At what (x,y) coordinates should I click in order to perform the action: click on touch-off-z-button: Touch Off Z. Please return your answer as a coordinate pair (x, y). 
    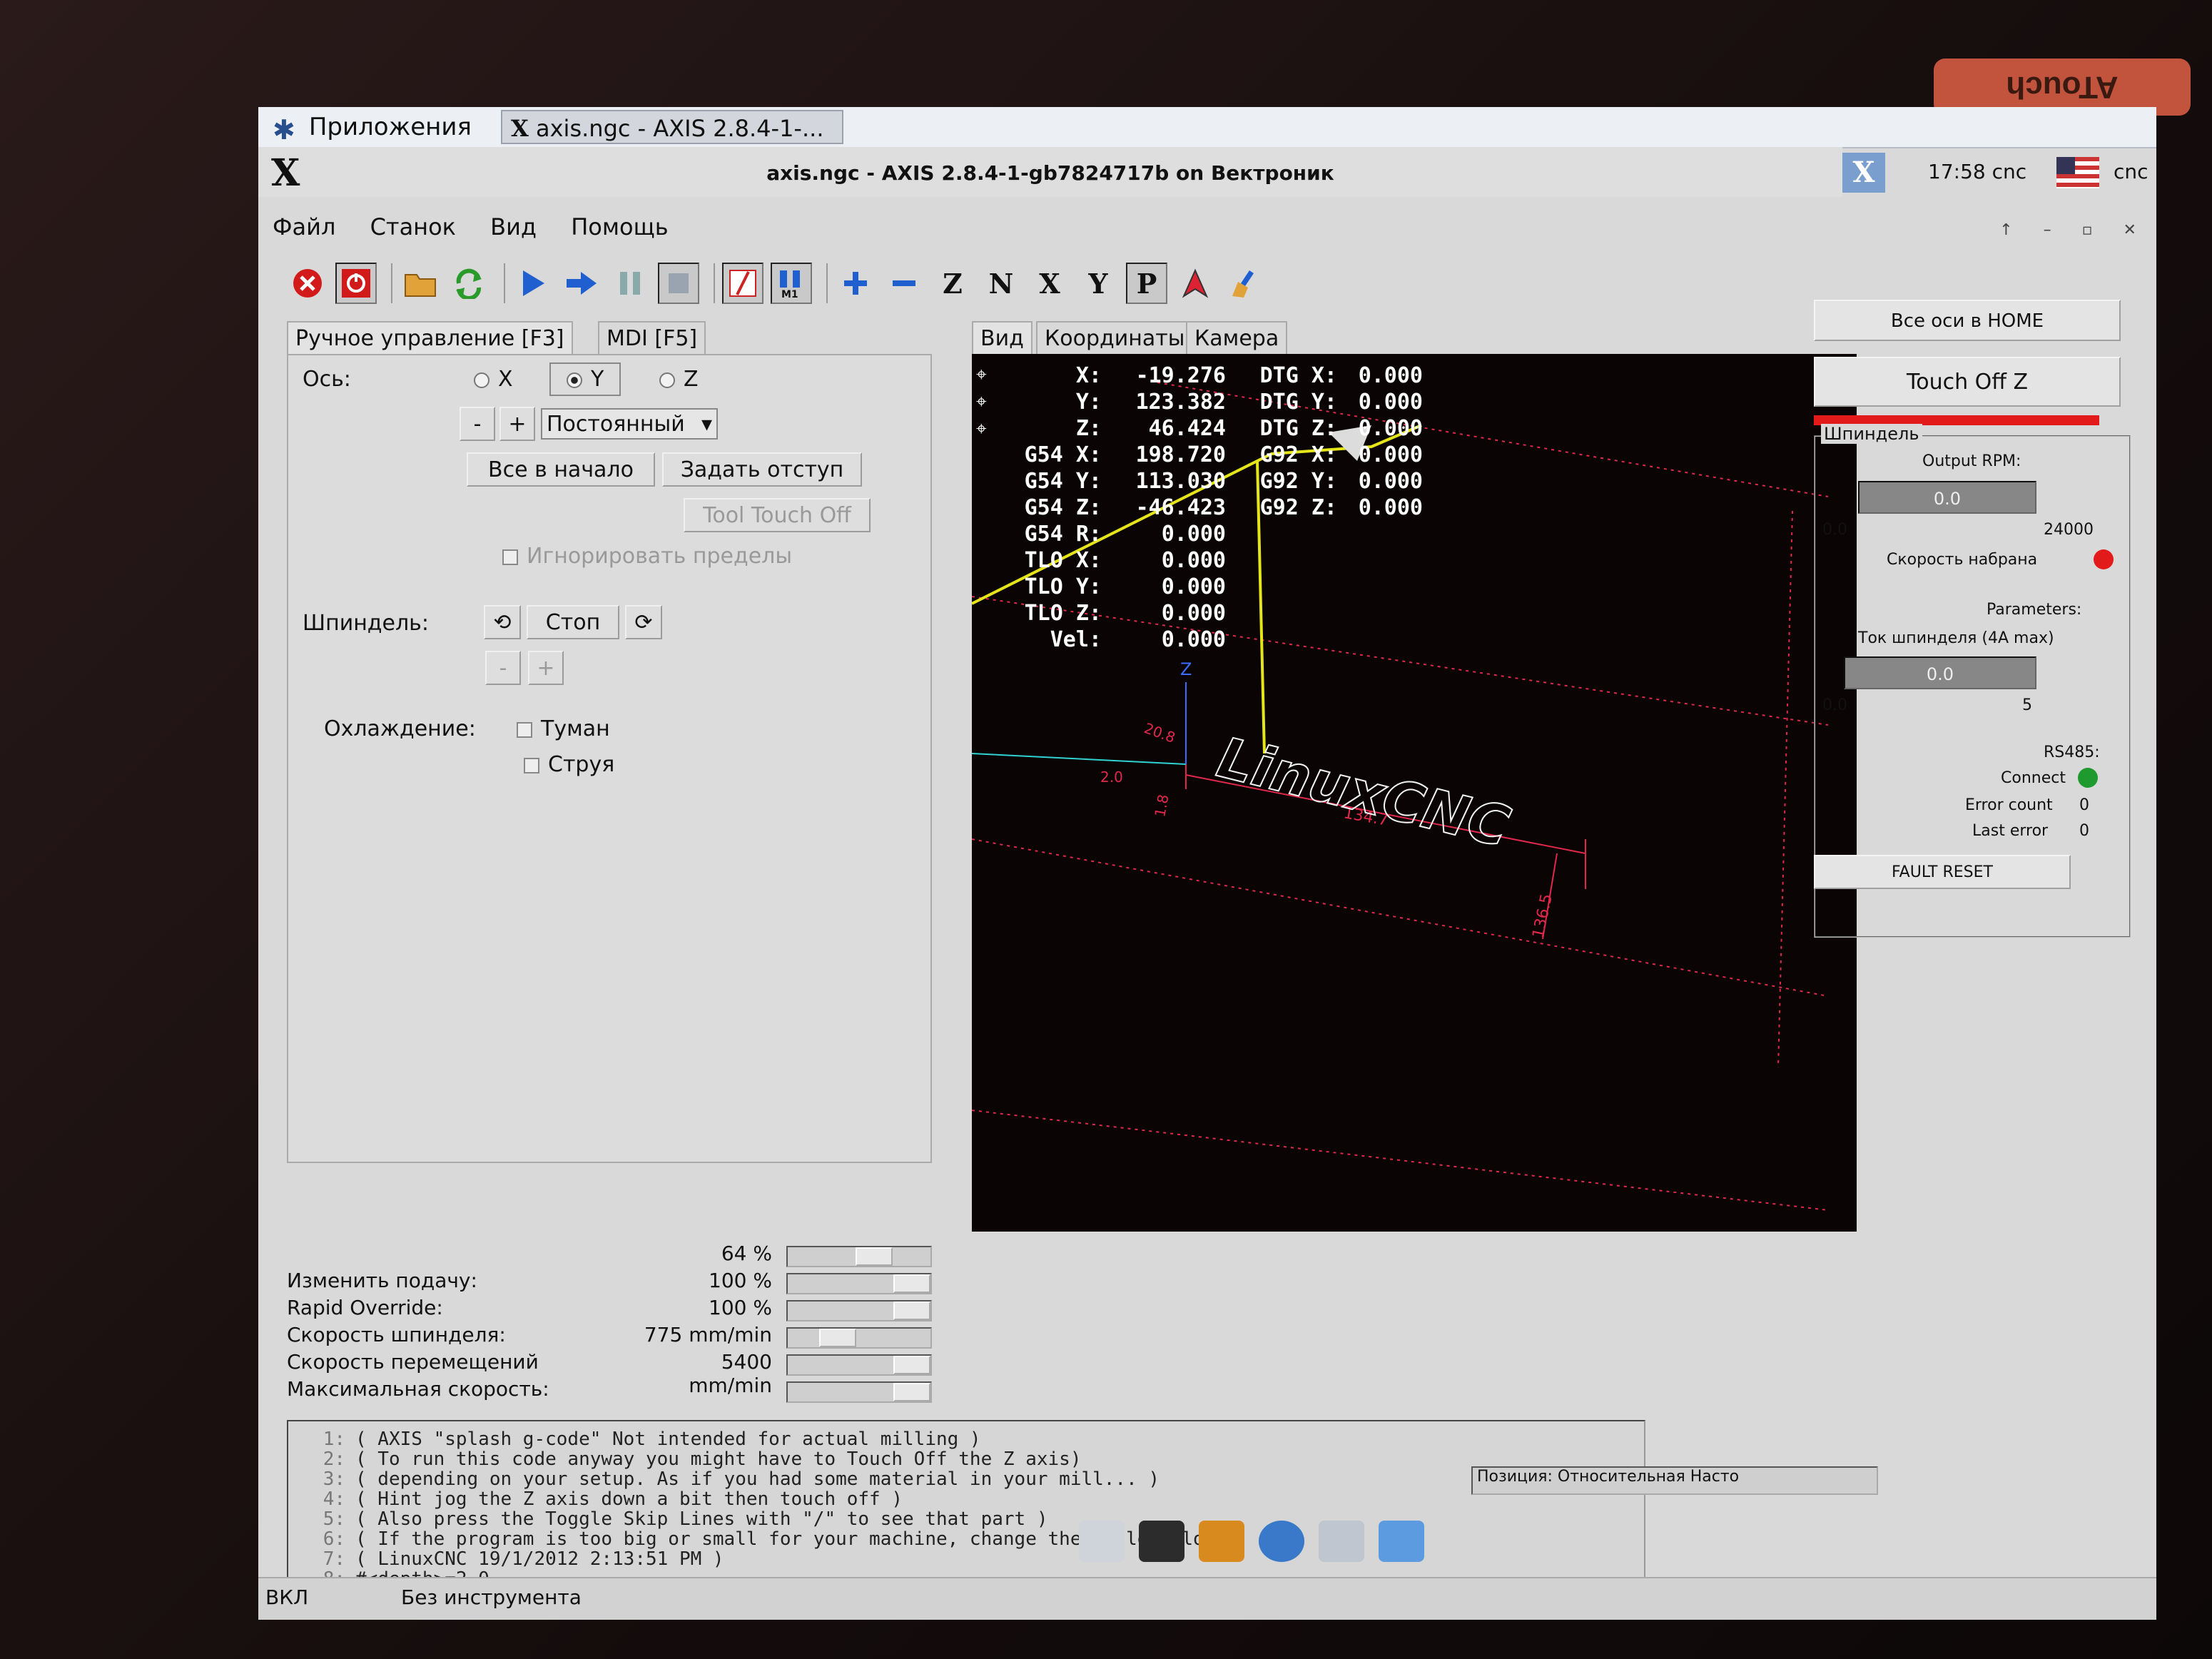
    Looking at the image, I should click on (1967, 382).